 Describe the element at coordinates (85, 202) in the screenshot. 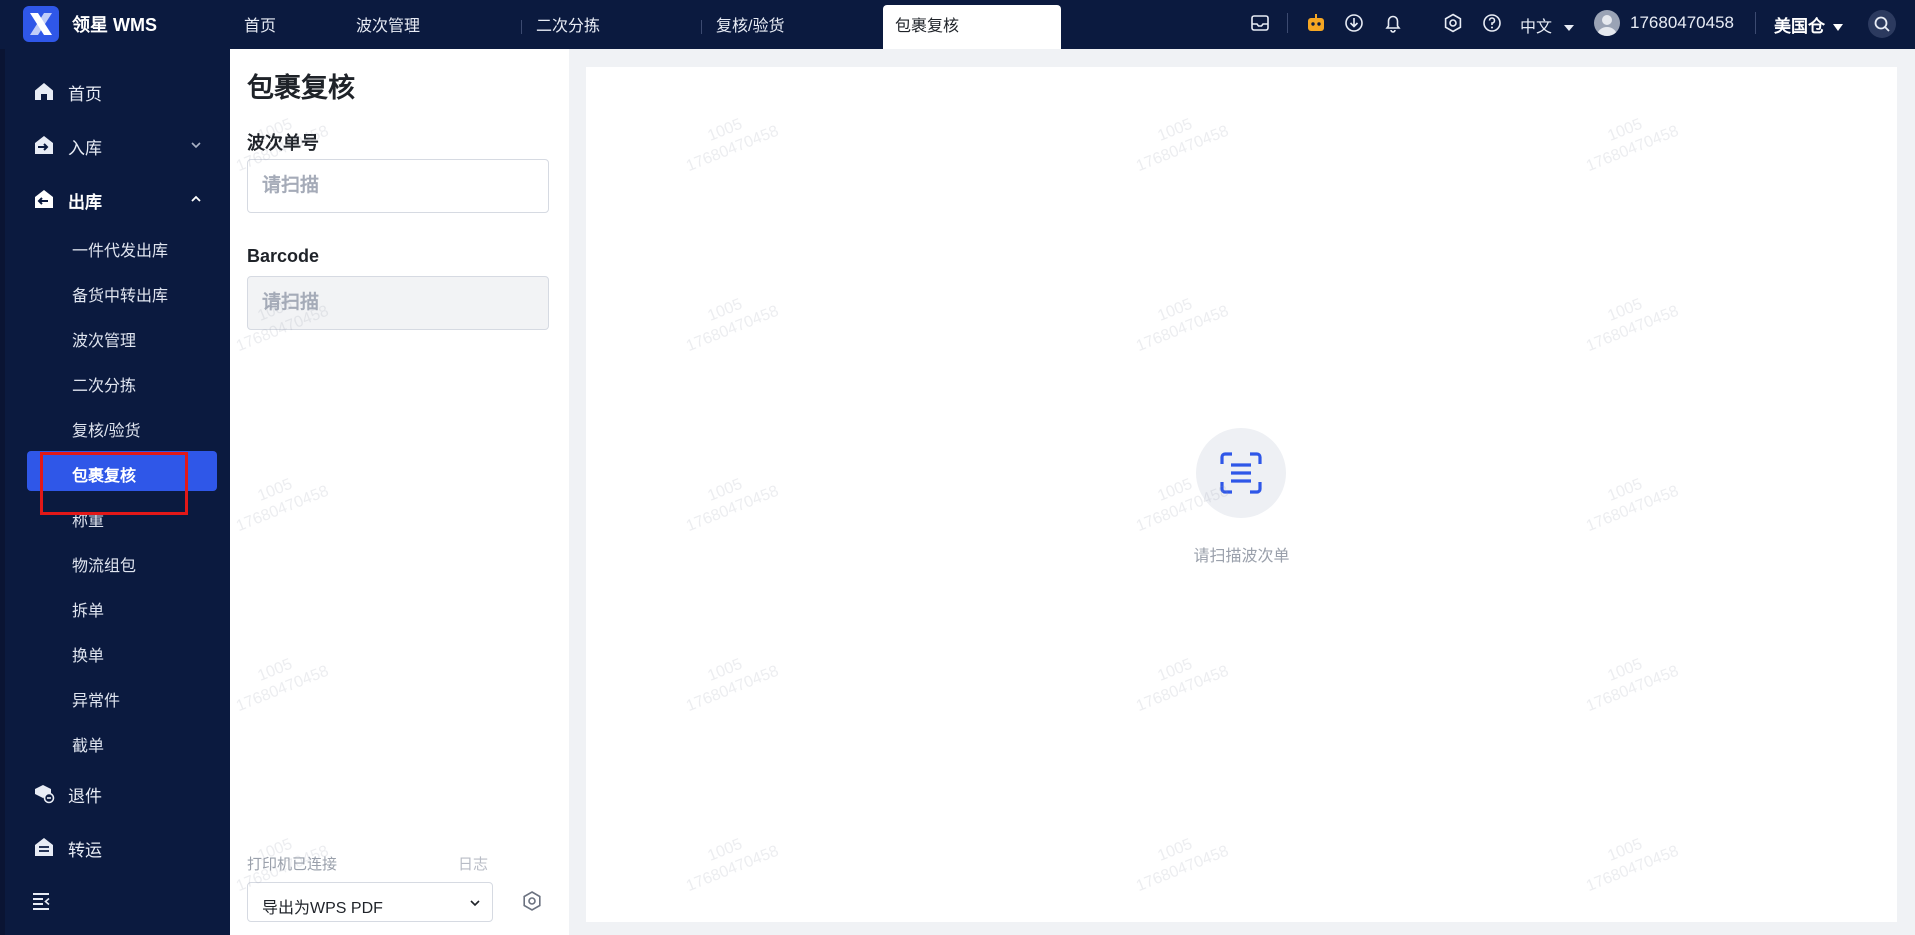

I see `sidebar-item-label: 出库` at that location.